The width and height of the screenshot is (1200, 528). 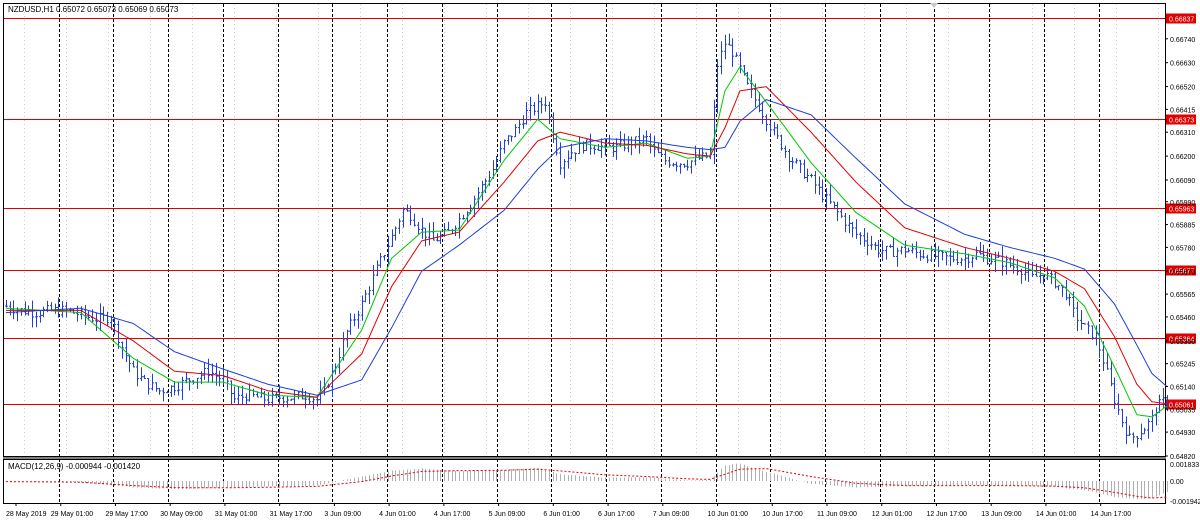 What do you see at coordinates (1181, 210) in the screenshot?
I see `level-price-label: 0.65963` at bounding box center [1181, 210].